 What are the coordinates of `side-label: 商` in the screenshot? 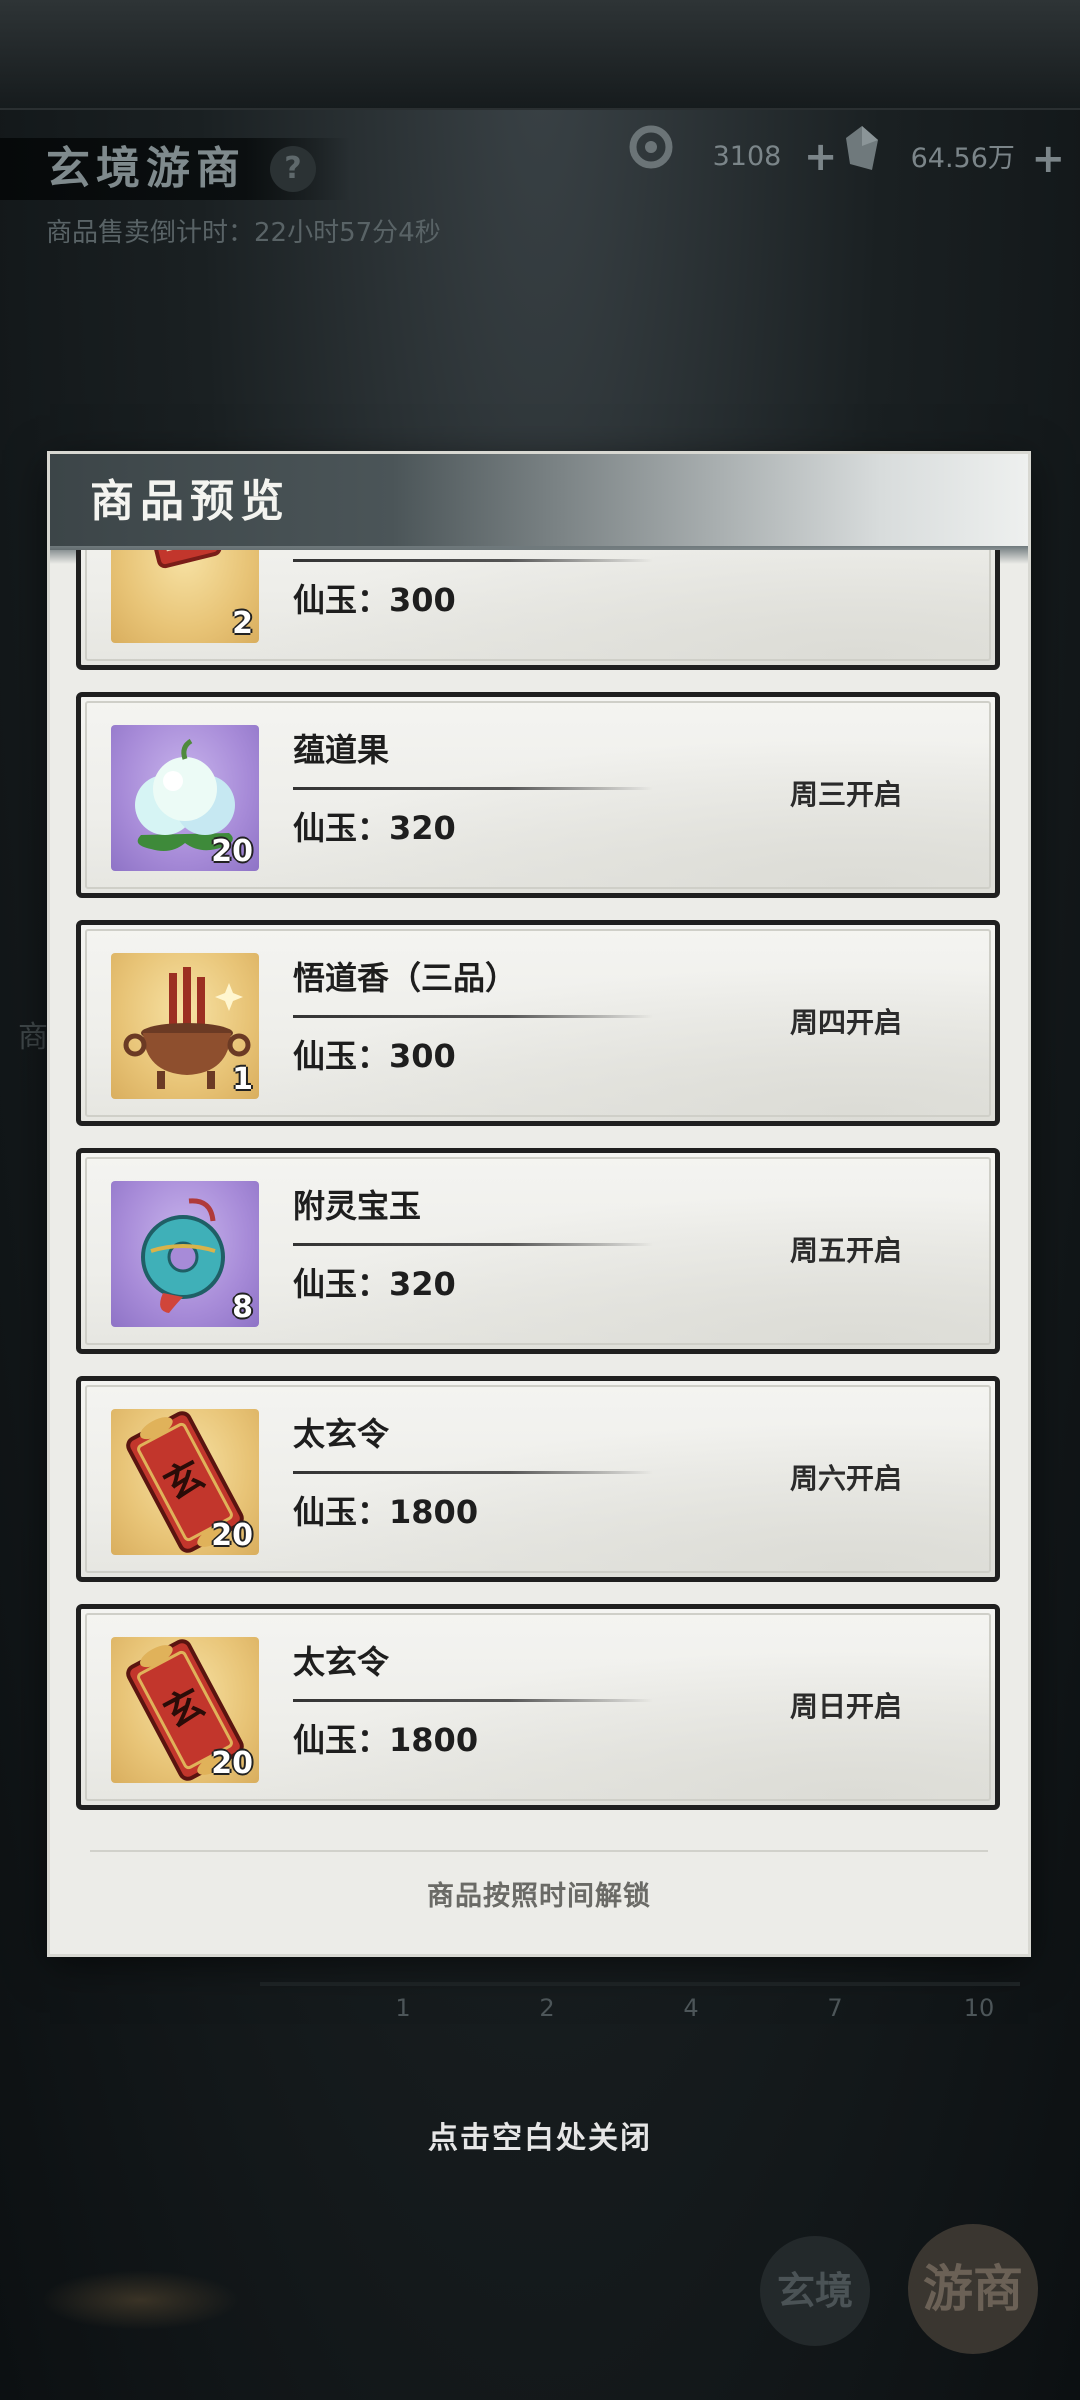 It's located at (33, 1037).